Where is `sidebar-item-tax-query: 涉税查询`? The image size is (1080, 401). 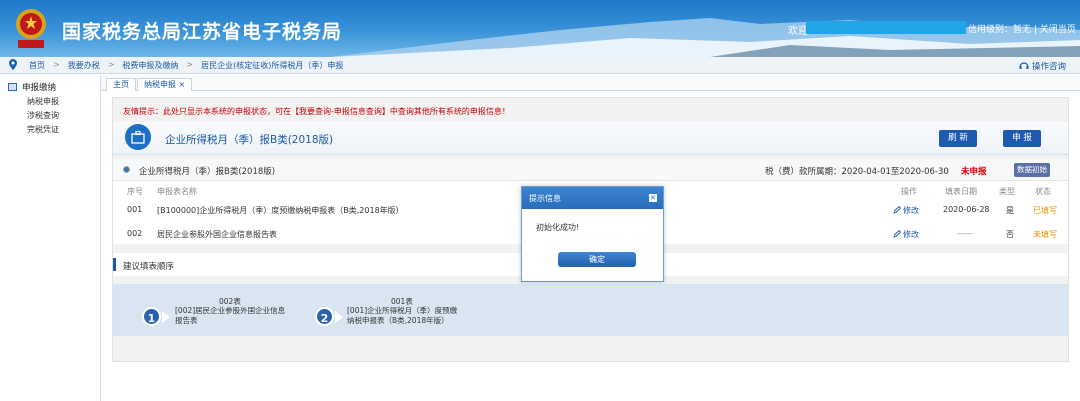
sidebar-item-tax-query: 涉税查询 is located at coordinates (50, 114).